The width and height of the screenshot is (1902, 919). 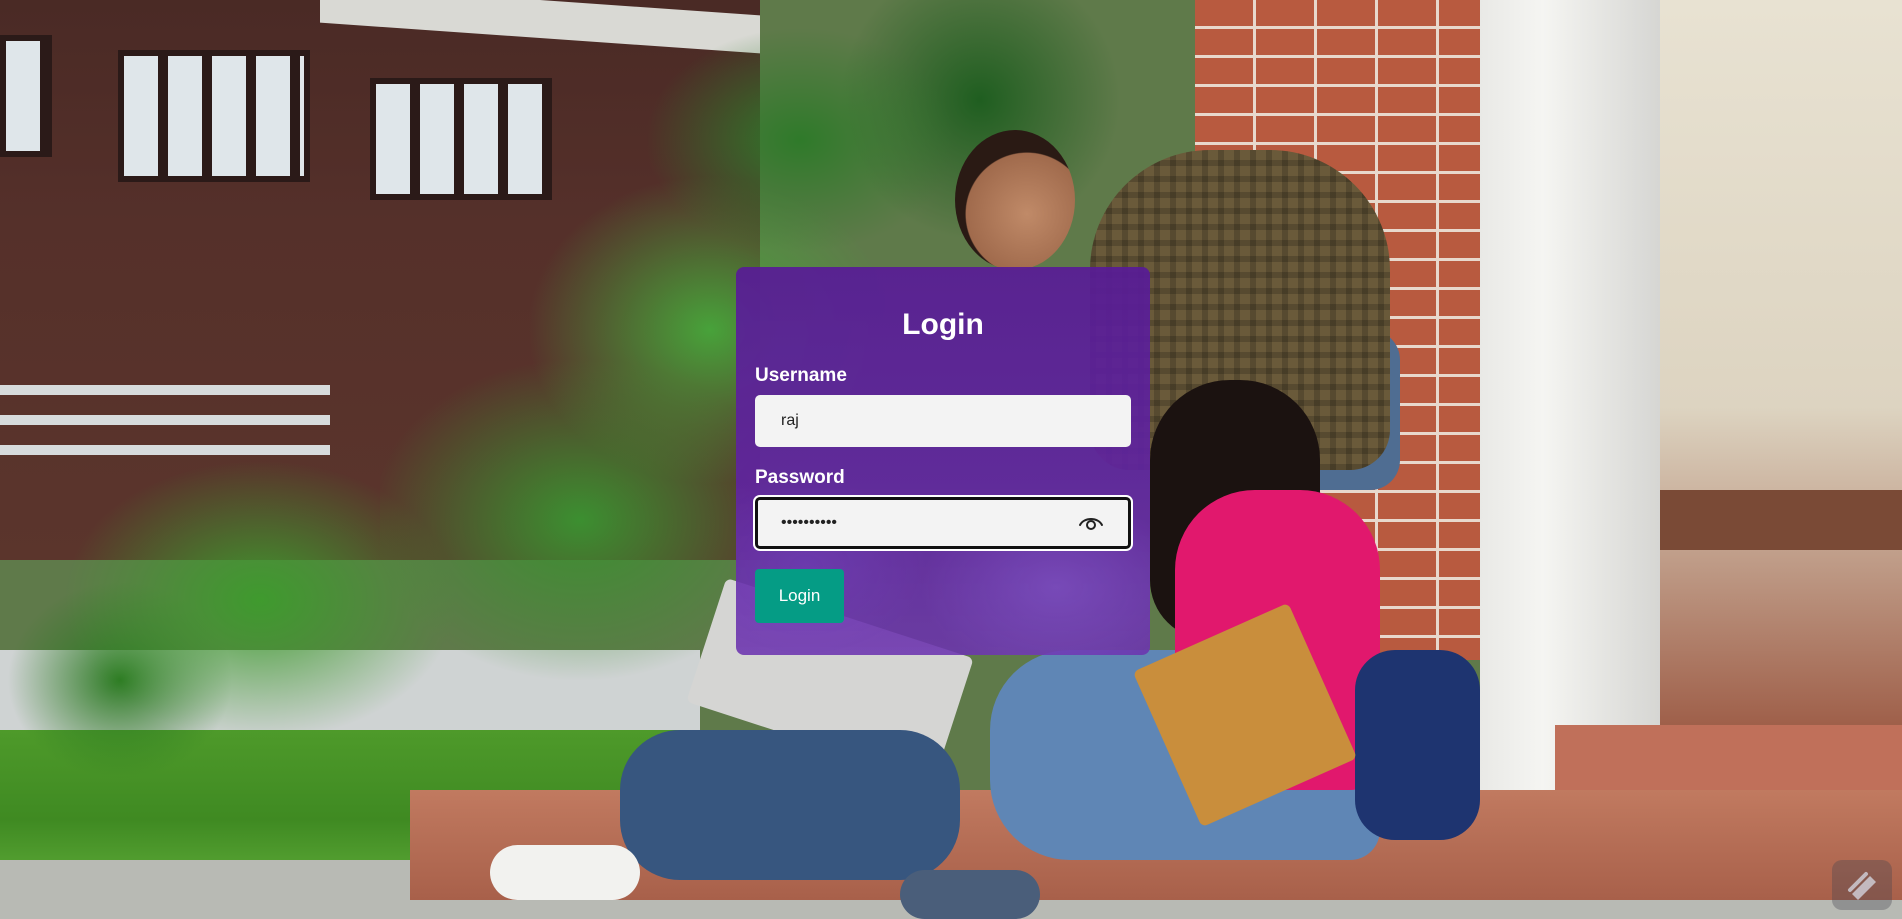 What do you see at coordinates (799, 596) in the screenshot?
I see `login-button: Login` at bounding box center [799, 596].